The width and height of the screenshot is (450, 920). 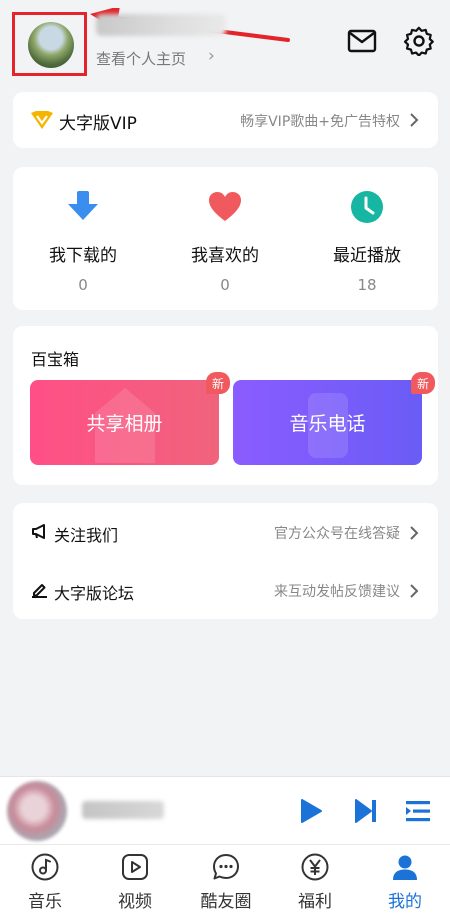 I want to click on username-blurred, so click(x=161, y=25).